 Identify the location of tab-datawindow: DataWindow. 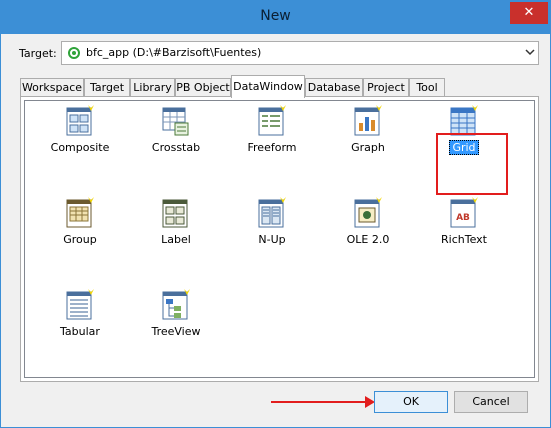
(268, 86).